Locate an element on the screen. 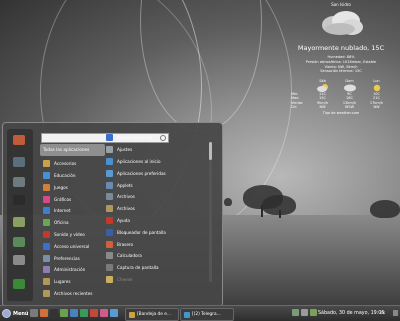 This screenshot has height=321, width=400. category-item: Administración is located at coordinates (72, 270).